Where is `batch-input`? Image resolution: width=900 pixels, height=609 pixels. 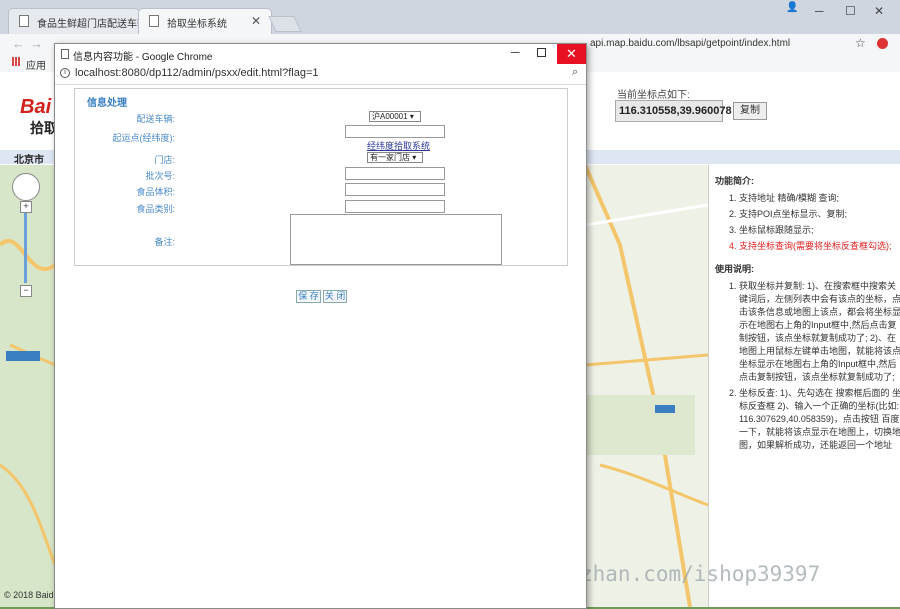
batch-input is located at coordinates (395, 173).